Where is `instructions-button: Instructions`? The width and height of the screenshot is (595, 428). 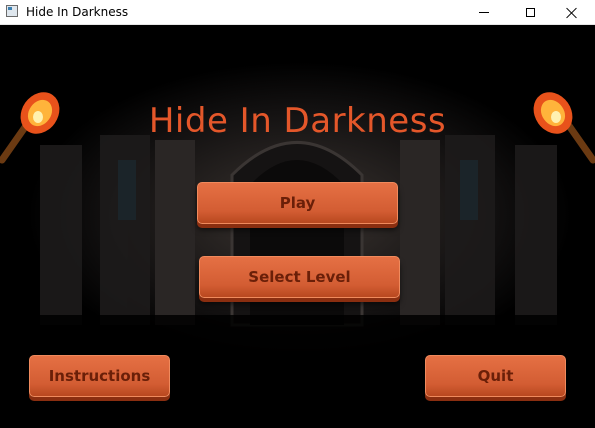
instructions-button: Instructions is located at coordinates (99, 376).